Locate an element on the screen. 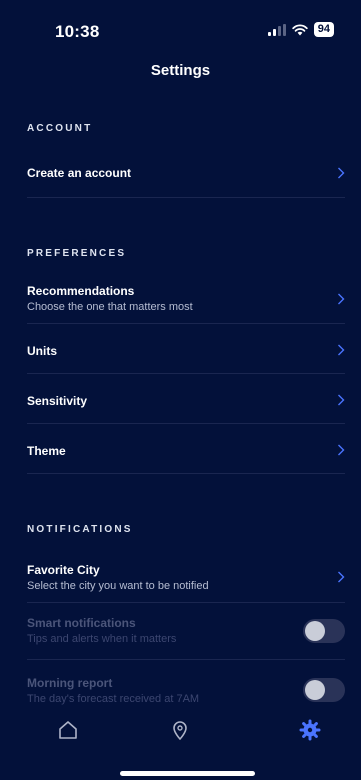  row-subtitle: The day's forecast received at 7AM is located at coordinates (113, 699).